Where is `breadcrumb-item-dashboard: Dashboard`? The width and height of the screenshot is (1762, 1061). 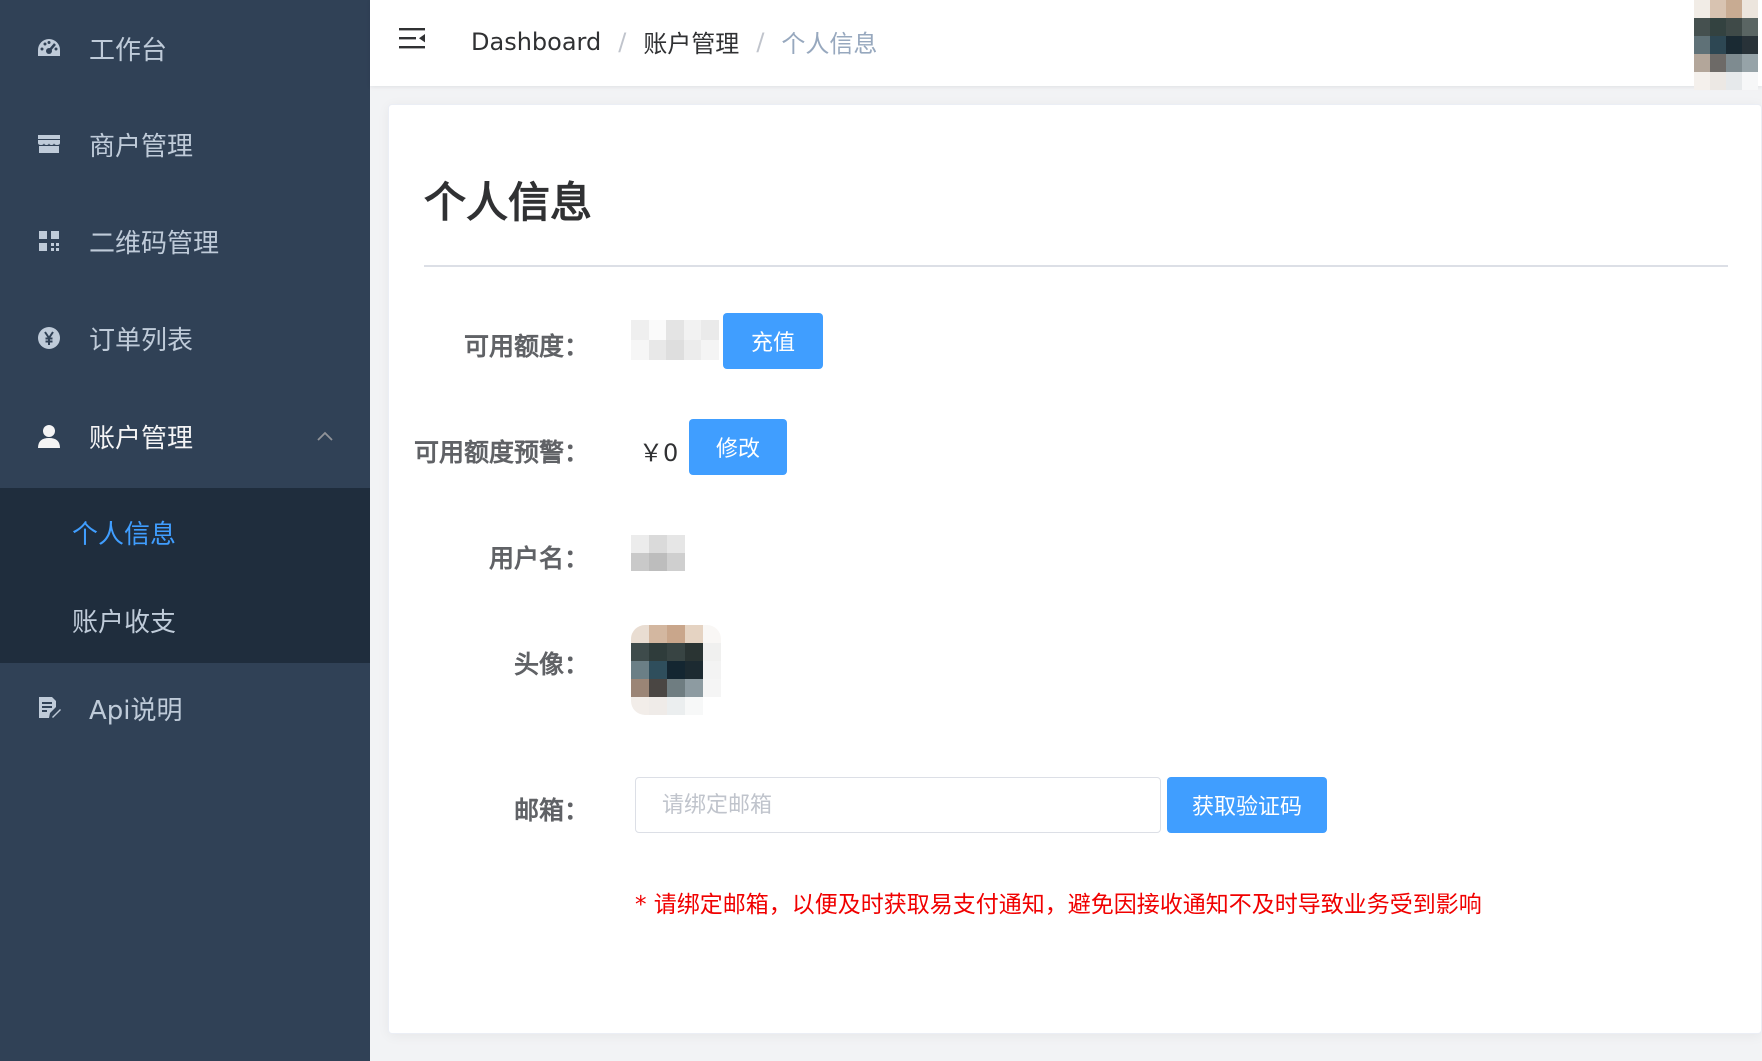 breadcrumb-item-dashboard: Dashboard is located at coordinates (536, 42).